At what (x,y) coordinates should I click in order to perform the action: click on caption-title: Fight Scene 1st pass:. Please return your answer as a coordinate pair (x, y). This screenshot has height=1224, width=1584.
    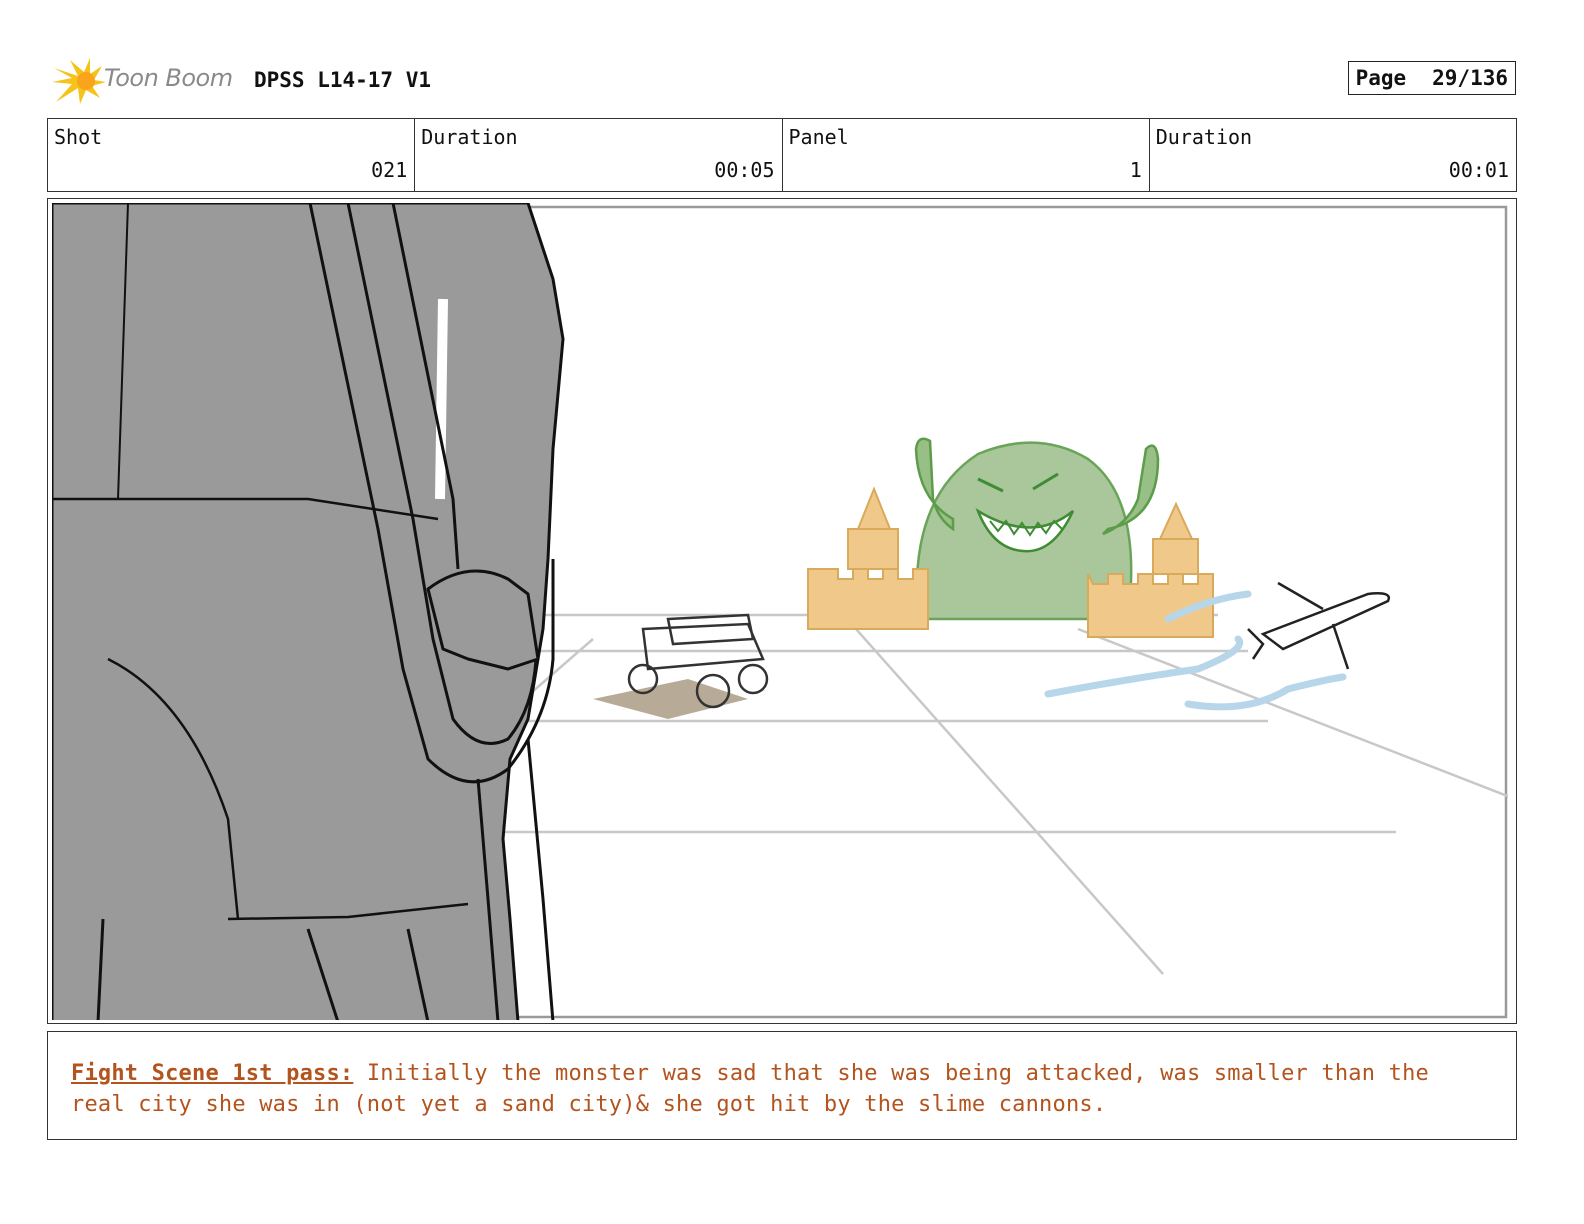
    Looking at the image, I should click on (212, 1073).